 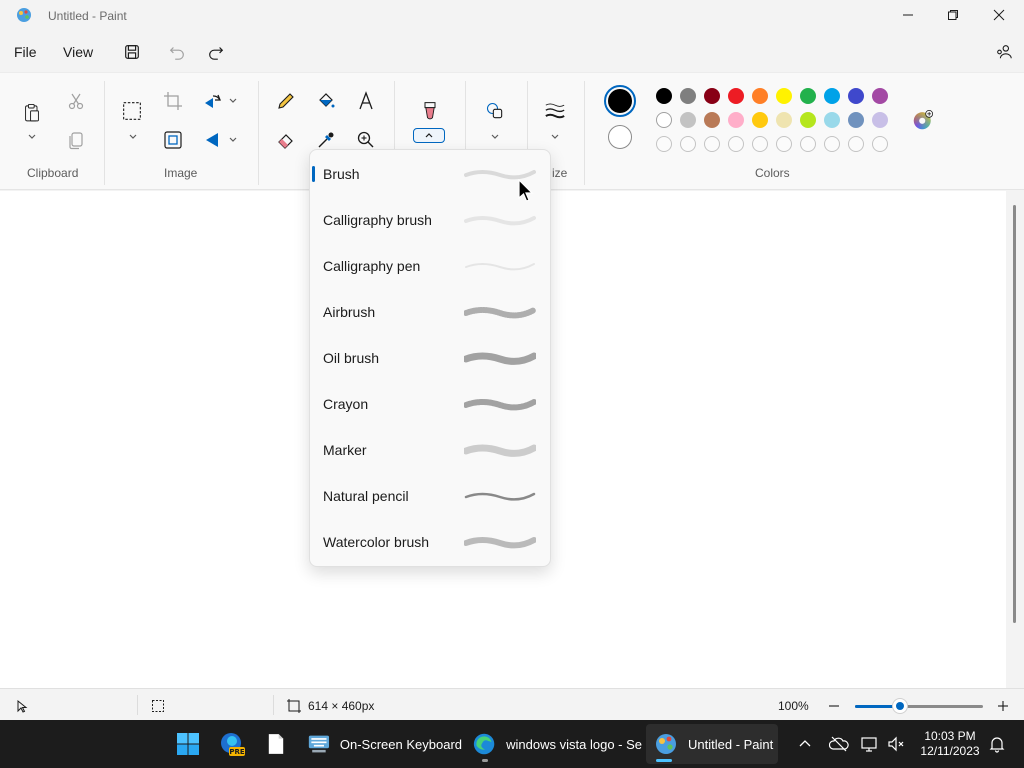 I want to click on clock: 10:03 PM 12/11/2023, so click(x=950, y=744).